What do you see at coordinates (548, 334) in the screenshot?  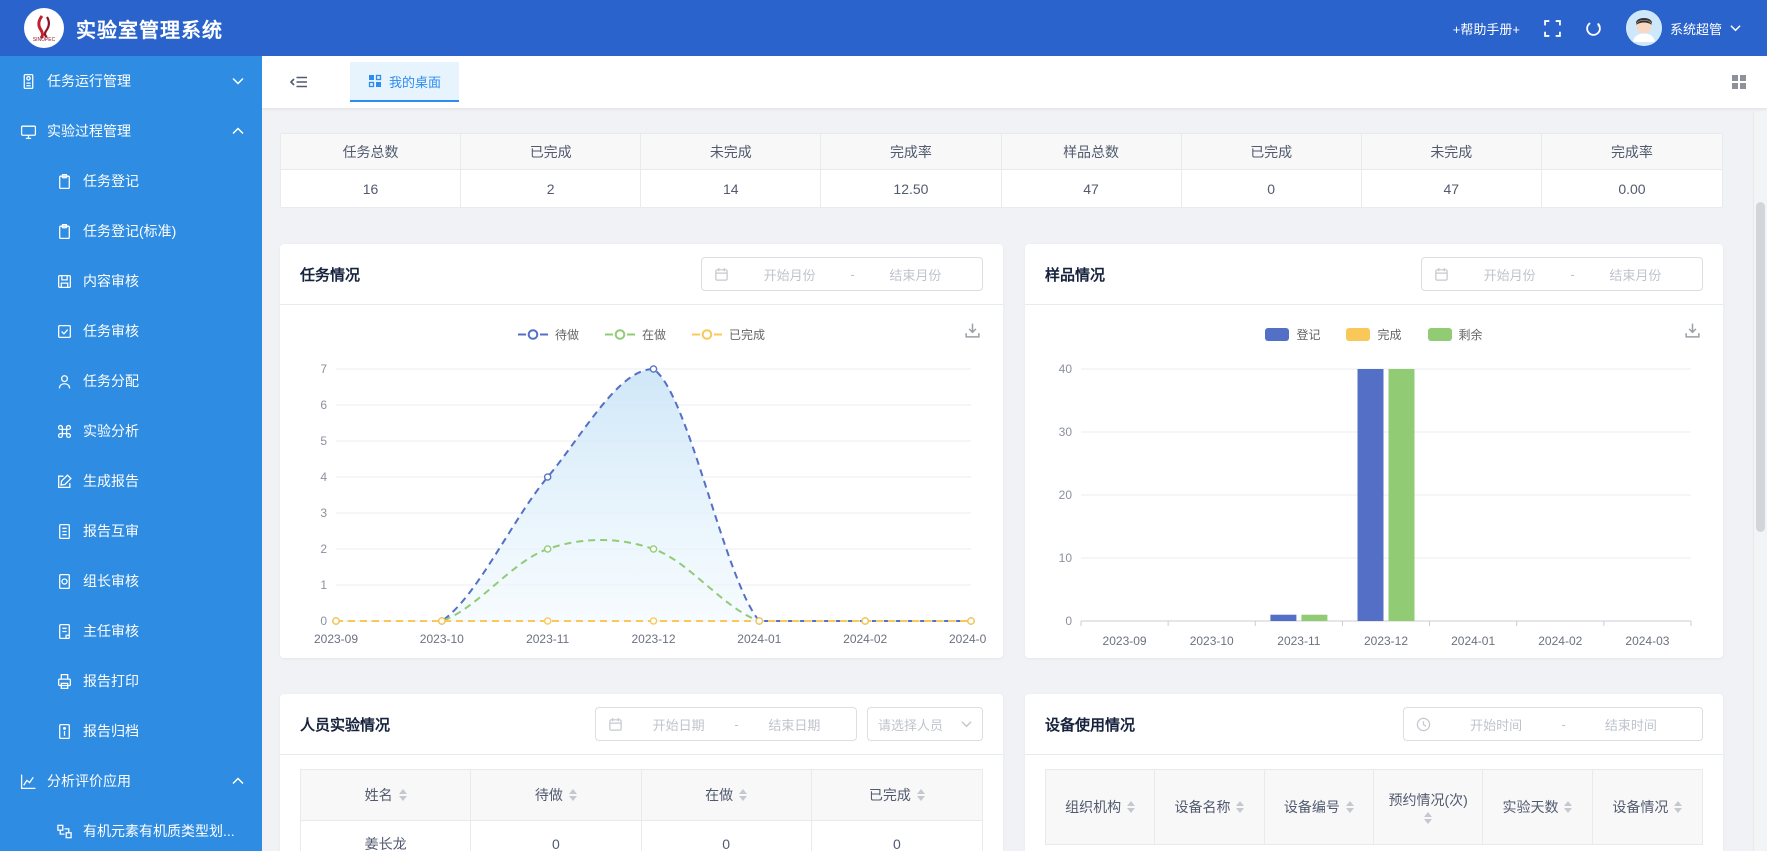 I see `legend-item: 待做` at bounding box center [548, 334].